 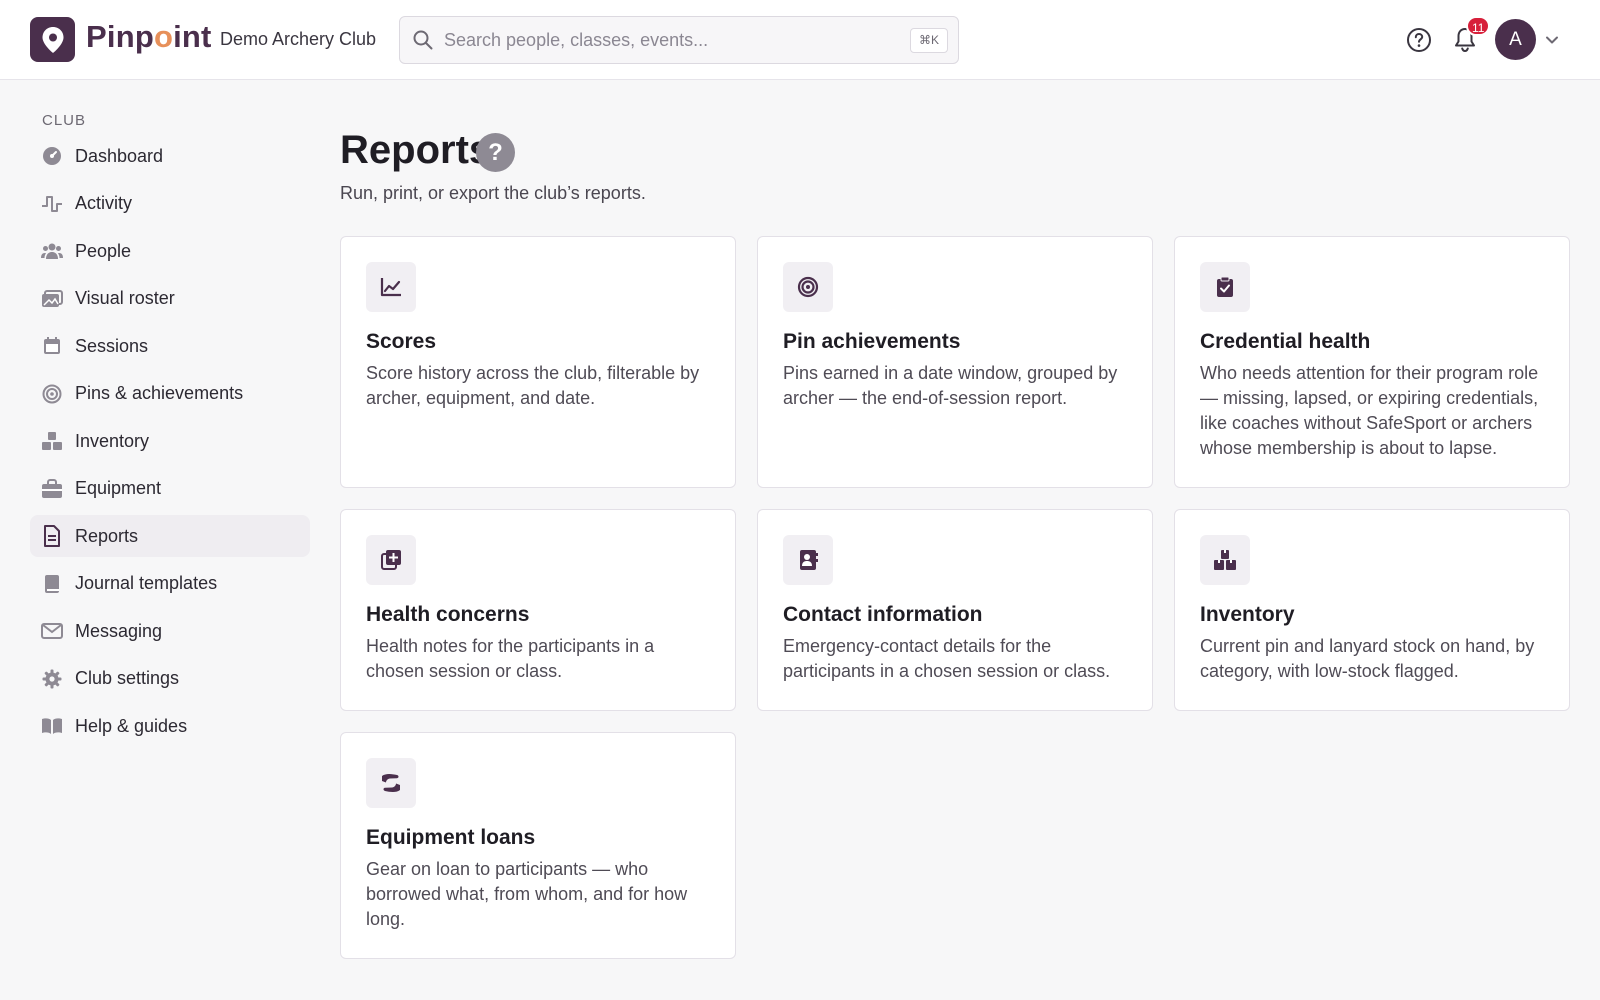 I want to click on club-name: Demo Archery Club, so click(x=298, y=39).